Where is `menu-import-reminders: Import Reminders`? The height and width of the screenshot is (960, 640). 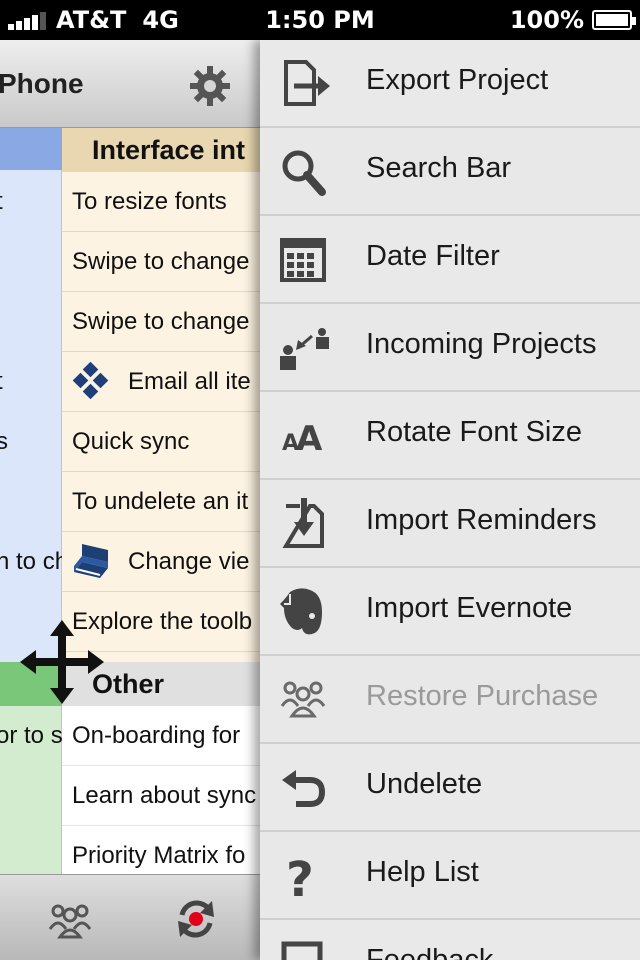 menu-import-reminders: Import Reminders is located at coordinates (450, 524).